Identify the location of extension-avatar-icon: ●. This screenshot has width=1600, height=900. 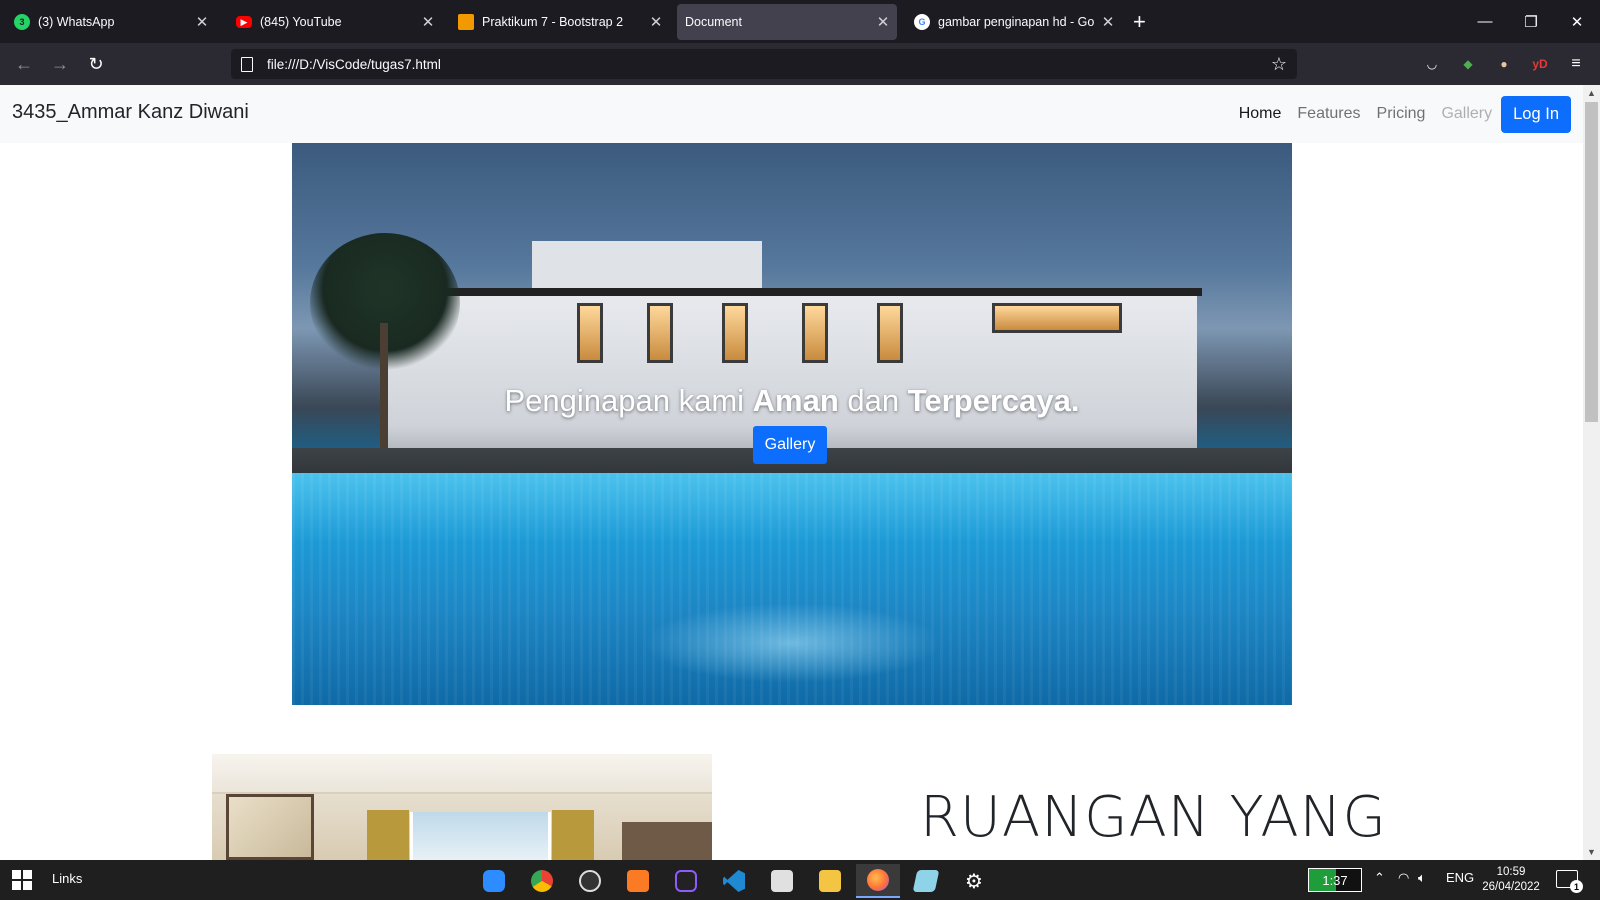
(1504, 64).